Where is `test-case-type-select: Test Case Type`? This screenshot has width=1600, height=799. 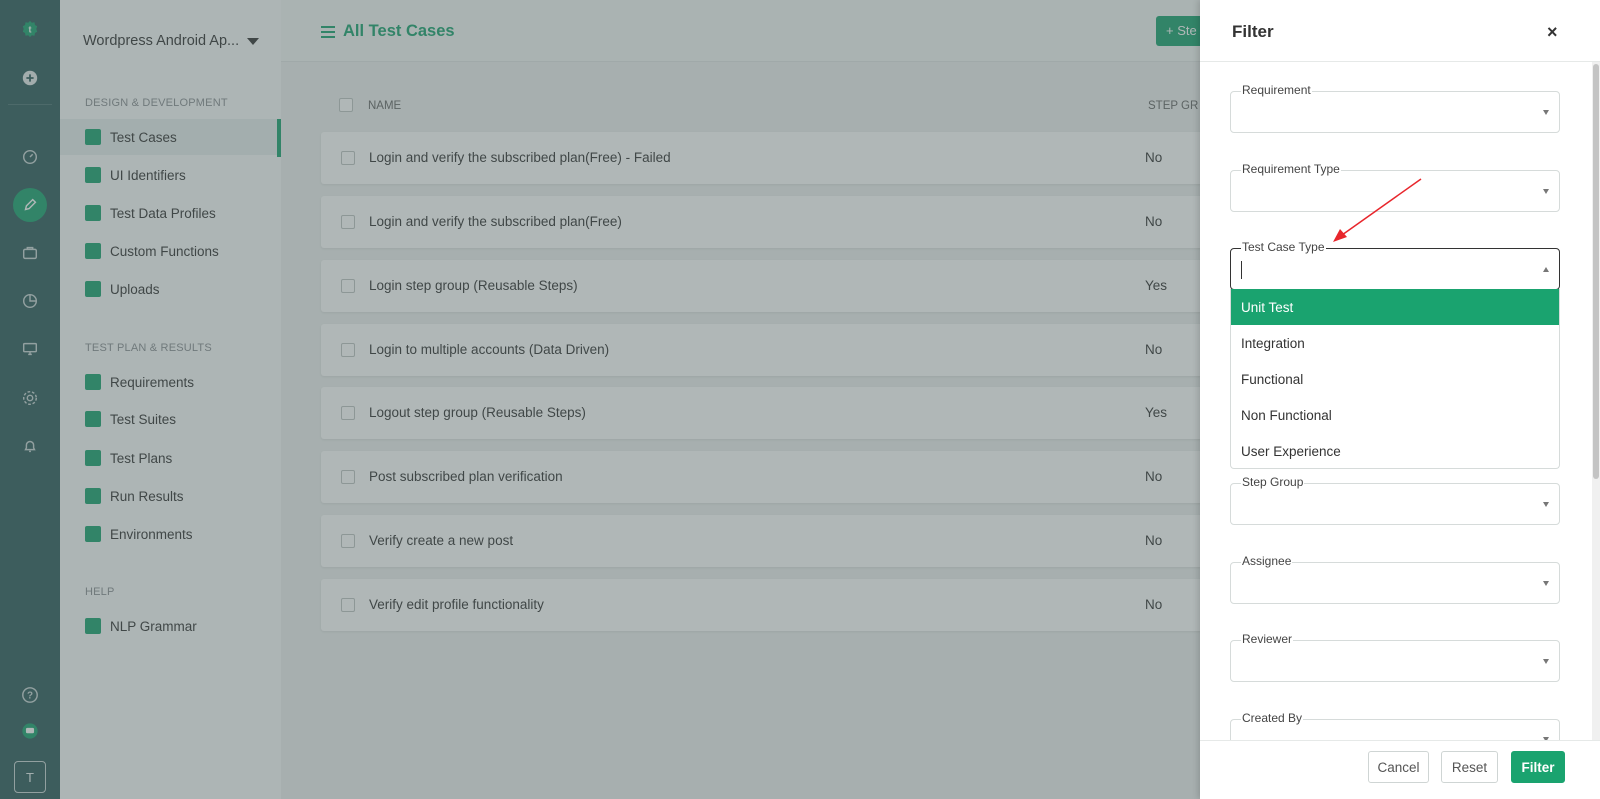 test-case-type-select: Test Case Type is located at coordinates (1395, 265).